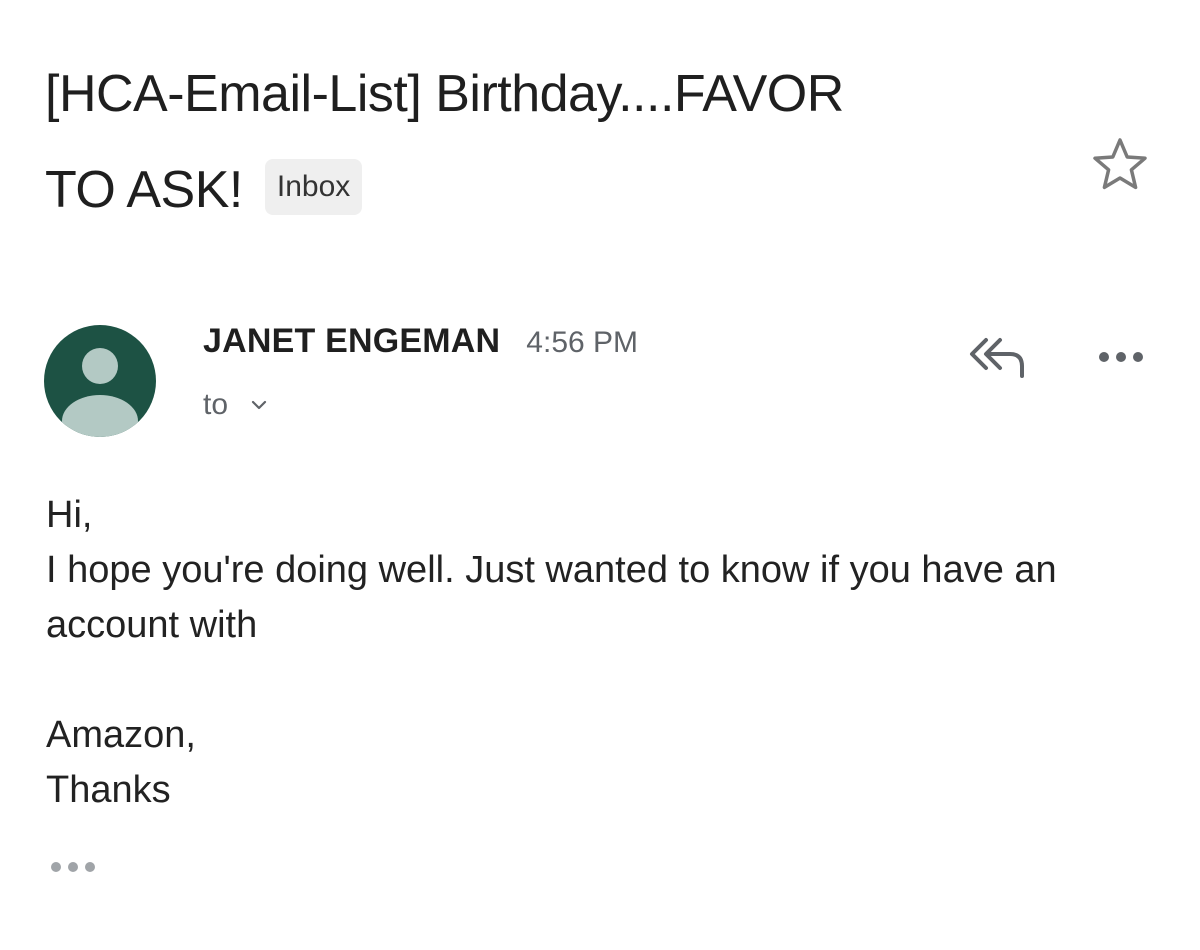 This screenshot has width=1200, height=950. I want to click on body-amazon: Amazon,, so click(121, 735).